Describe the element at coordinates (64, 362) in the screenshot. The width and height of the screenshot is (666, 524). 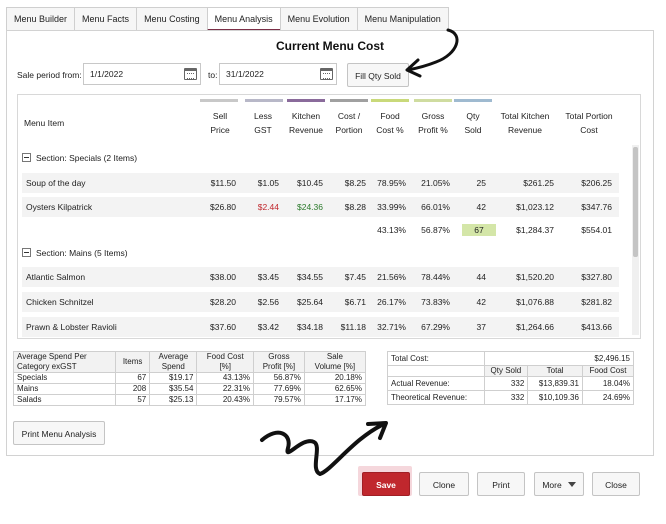
I see `avg-col-category: Average Spend Per Category exGST` at that location.